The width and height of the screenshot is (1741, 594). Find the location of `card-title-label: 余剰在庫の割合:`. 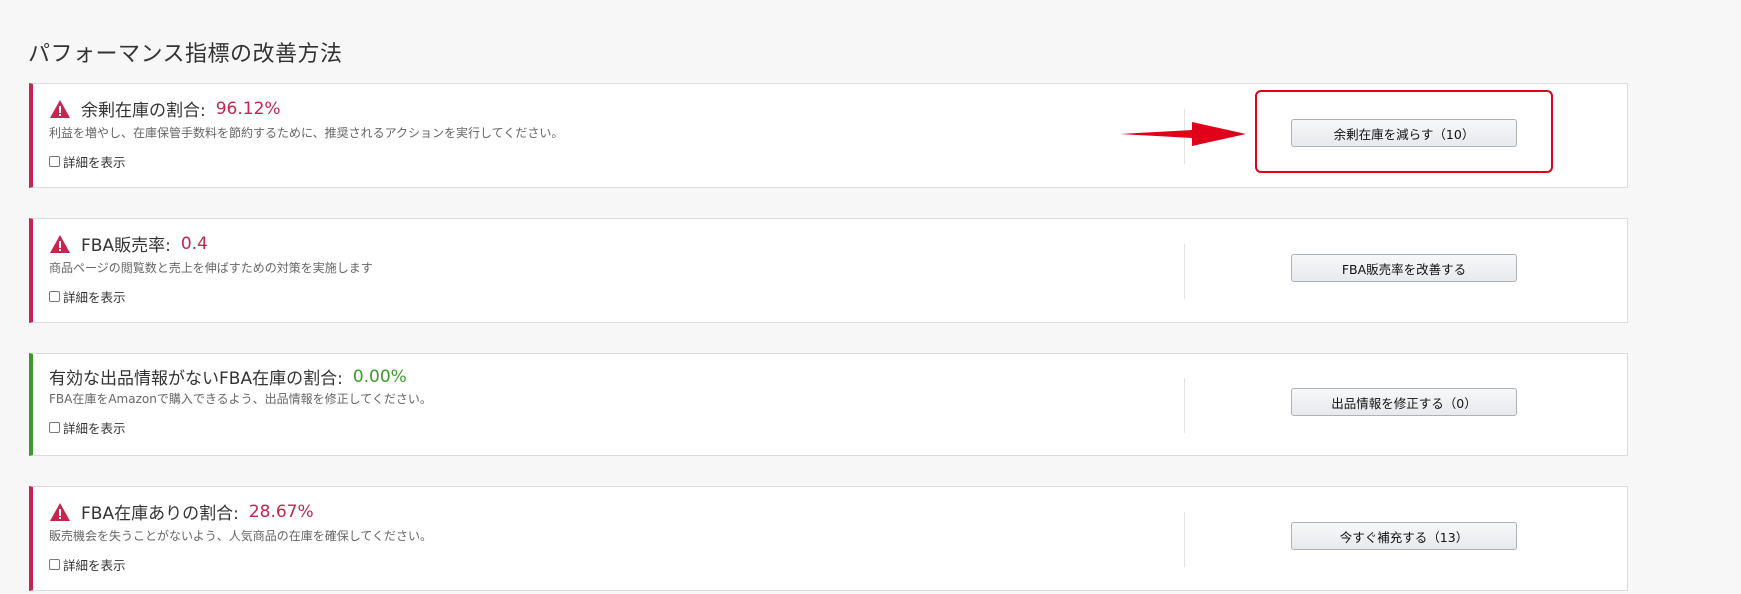

card-title-label: 余剰在庫の割合: is located at coordinates (143, 111).